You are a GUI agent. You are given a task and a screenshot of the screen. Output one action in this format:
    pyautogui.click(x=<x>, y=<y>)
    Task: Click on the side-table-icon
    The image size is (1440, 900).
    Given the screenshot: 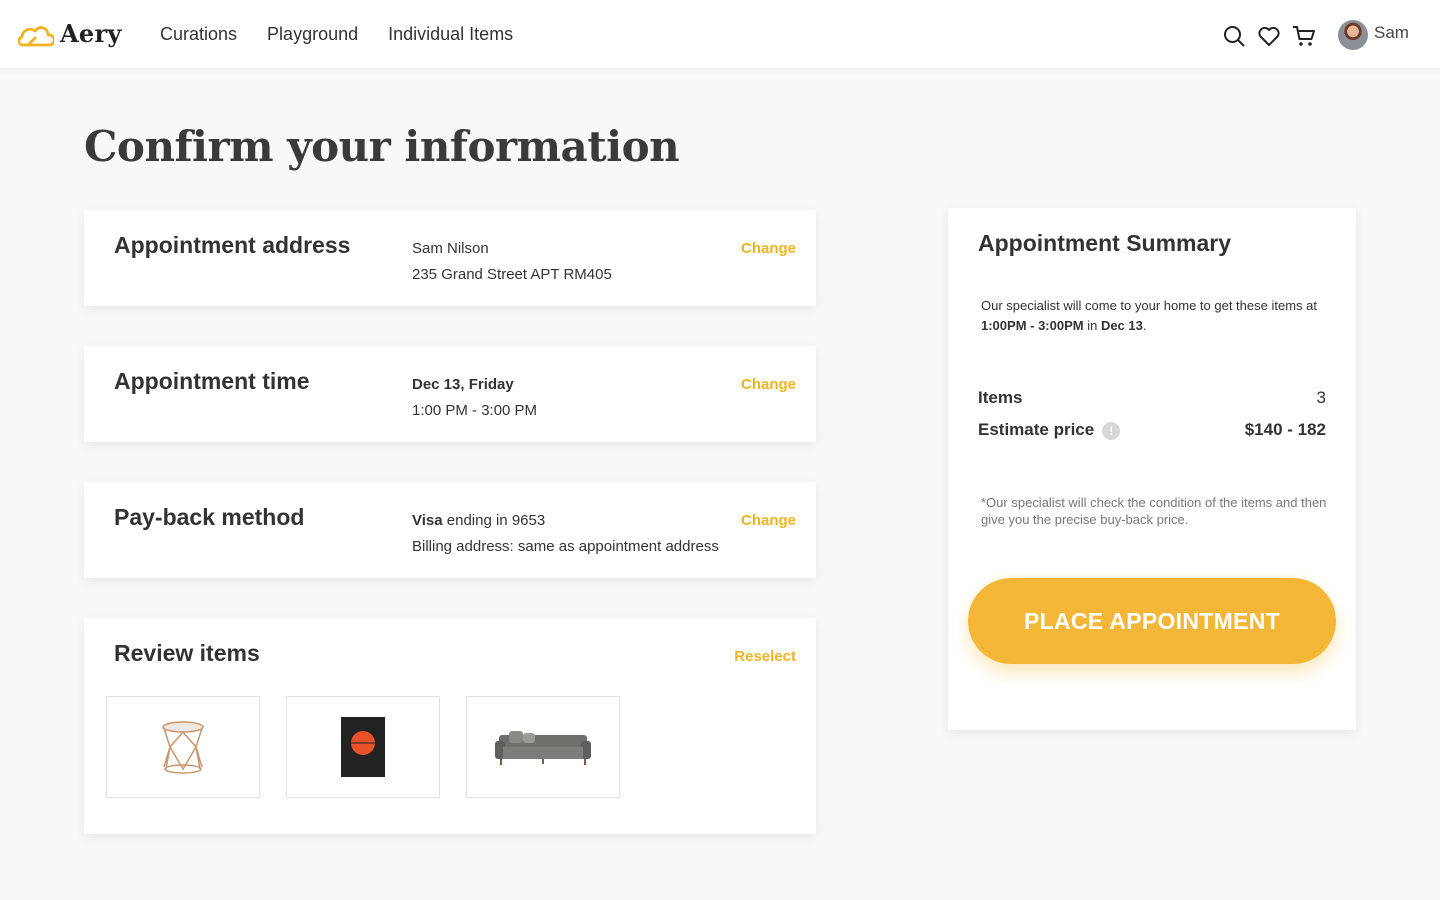 What is the action you would take?
    pyautogui.click(x=183, y=747)
    